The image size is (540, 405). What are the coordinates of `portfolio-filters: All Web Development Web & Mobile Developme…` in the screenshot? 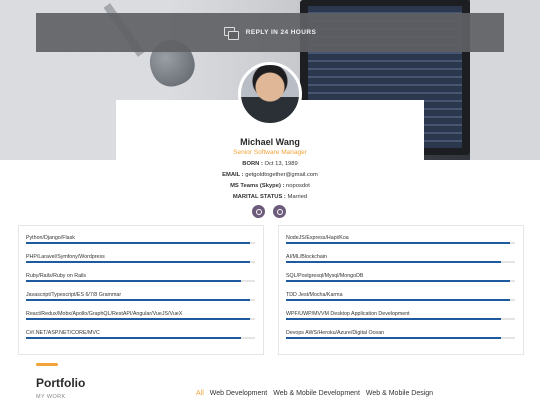 It's located at (314, 393).